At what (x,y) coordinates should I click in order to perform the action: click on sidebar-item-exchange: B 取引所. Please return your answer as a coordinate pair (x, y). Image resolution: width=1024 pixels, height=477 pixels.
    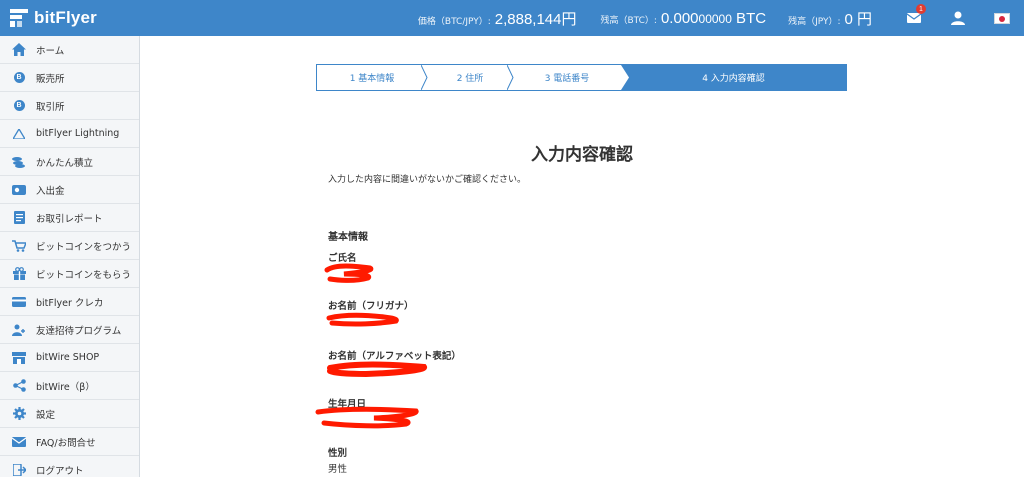
    Looking at the image, I should click on (69, 106).